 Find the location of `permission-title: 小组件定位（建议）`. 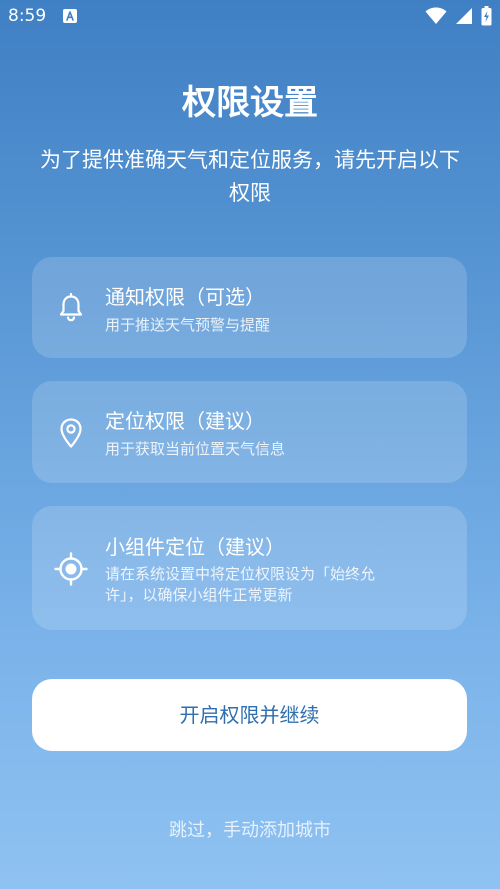

permission-title: 小组件定位（建议） is located at coordinates (195, 547).